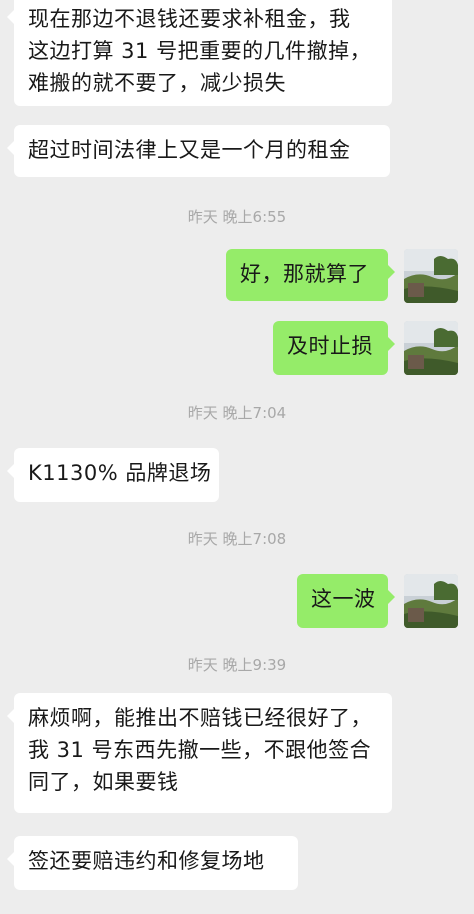 This screenshot has height=914, width=474. I want to click on message-line: 麻烦啊，能推出不赔钱已经很好了，, so click(200, 718).